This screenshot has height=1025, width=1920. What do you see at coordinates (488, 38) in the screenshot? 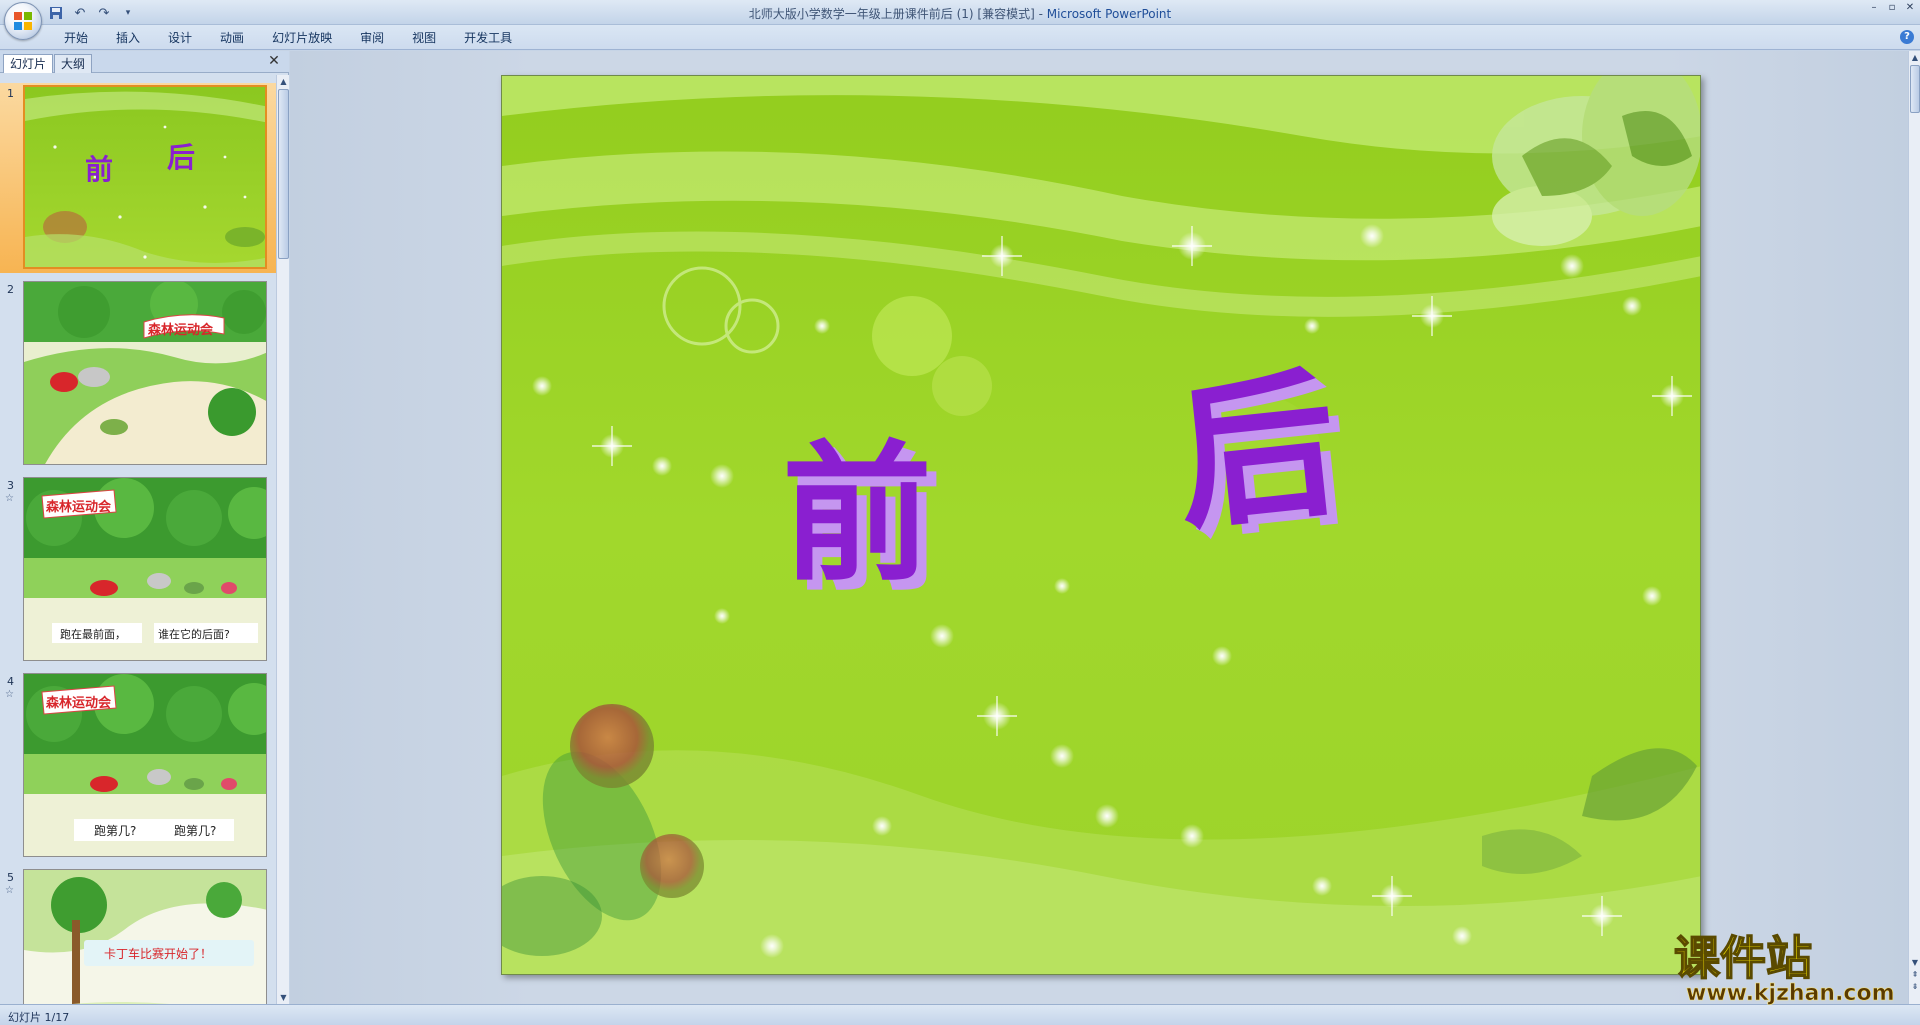
I see `tab-developer: 开发工具` at bounding box center [488, 38].